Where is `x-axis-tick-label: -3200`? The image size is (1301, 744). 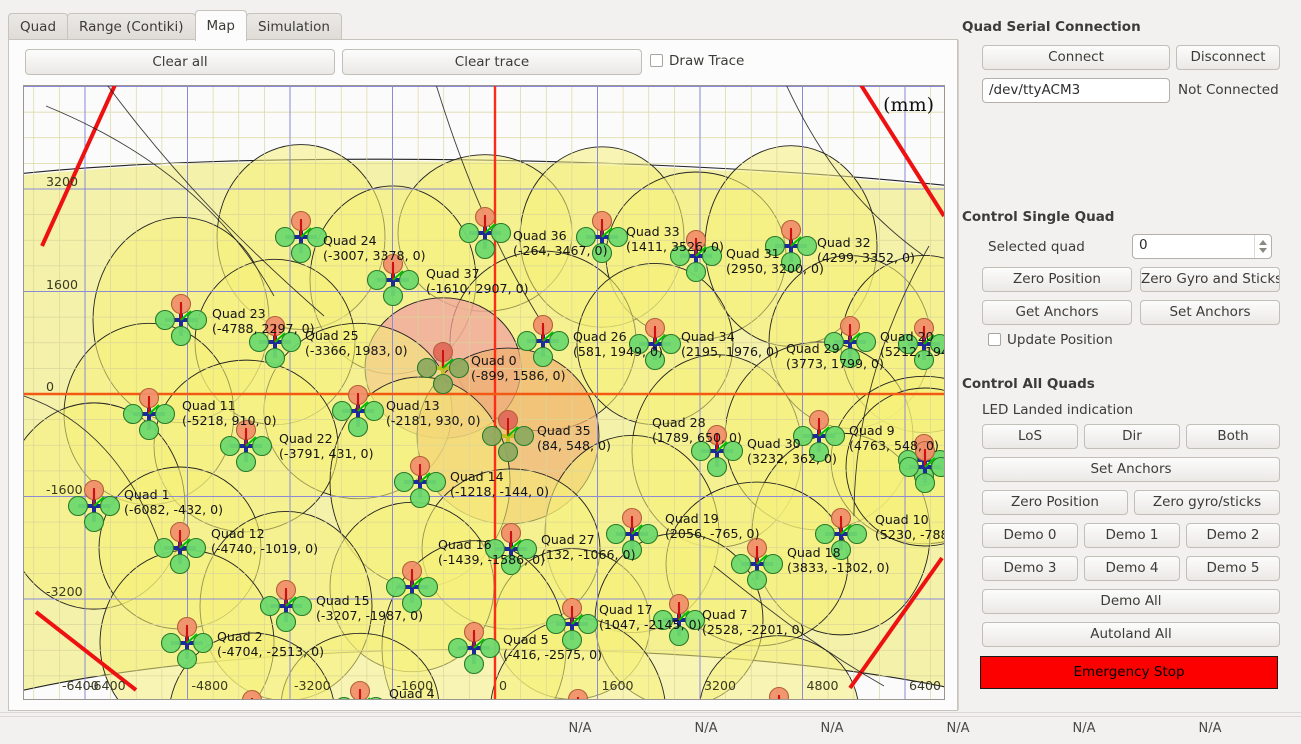 x-axis-tick-label: -3200 is located at coordinates (312, 685).